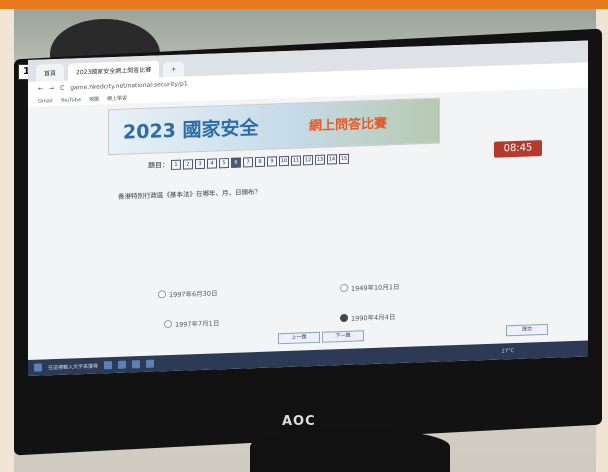 The height and width of the screenshot is (472, 608). I want to click on prev-question-button: 上一題, so click(299, 338).